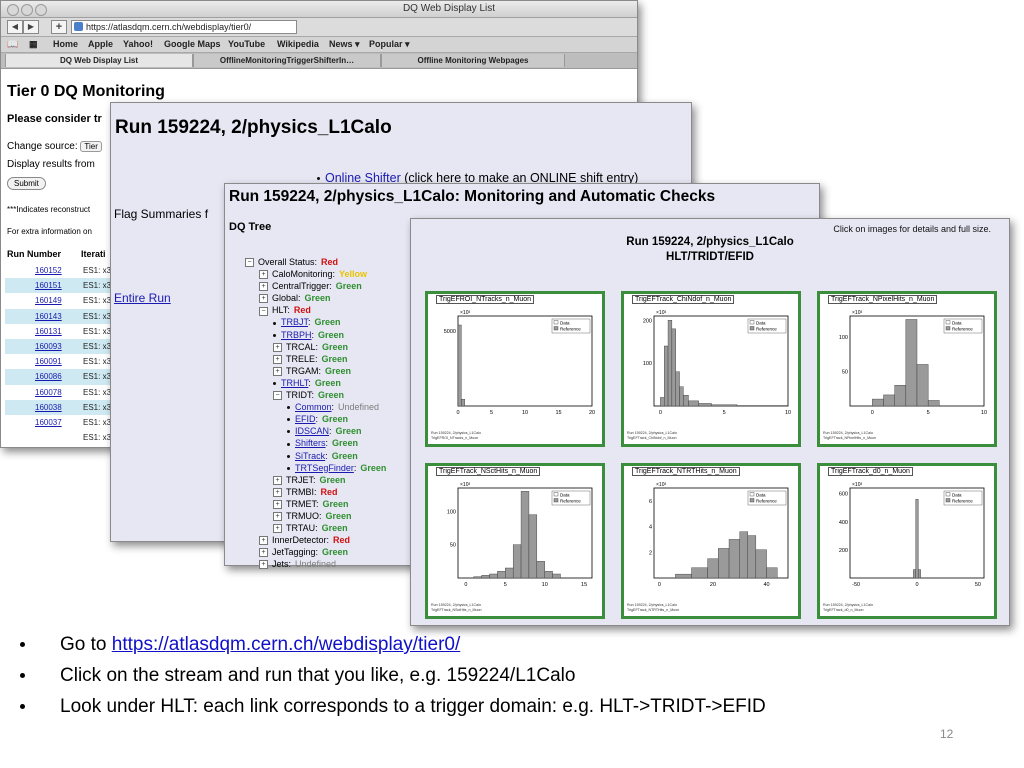 Image resolution: width=1024 pixels, height=768 pixels. What do you see at coordinates (100, 44) in the screenshot?
I see `bookmark-apple: Apple` at bounding box center [100, 44].